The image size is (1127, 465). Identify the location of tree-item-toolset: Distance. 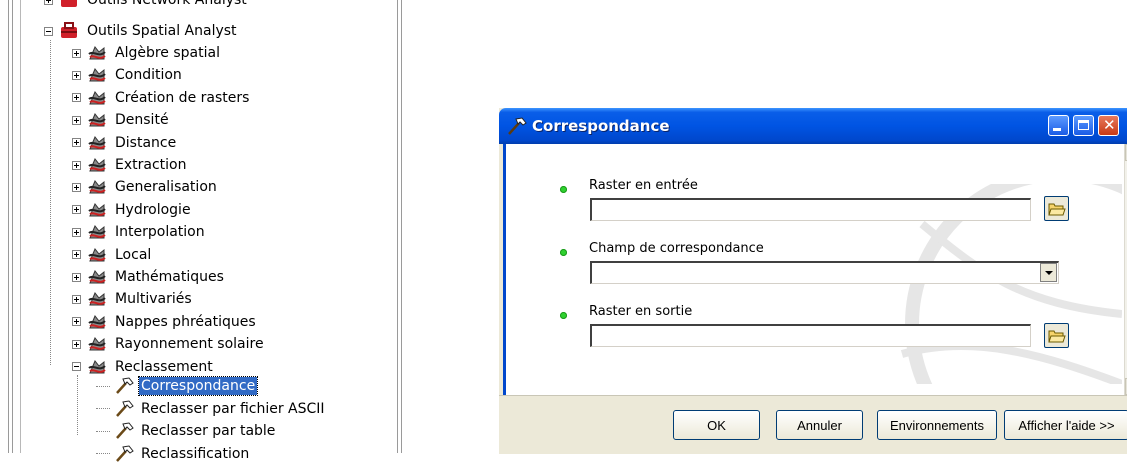
(125, 143).